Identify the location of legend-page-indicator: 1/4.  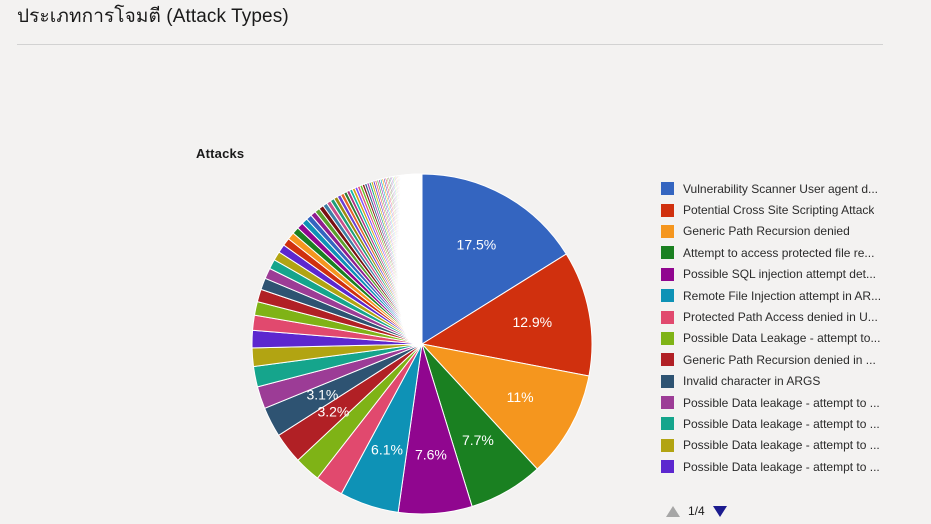
(696, 511).